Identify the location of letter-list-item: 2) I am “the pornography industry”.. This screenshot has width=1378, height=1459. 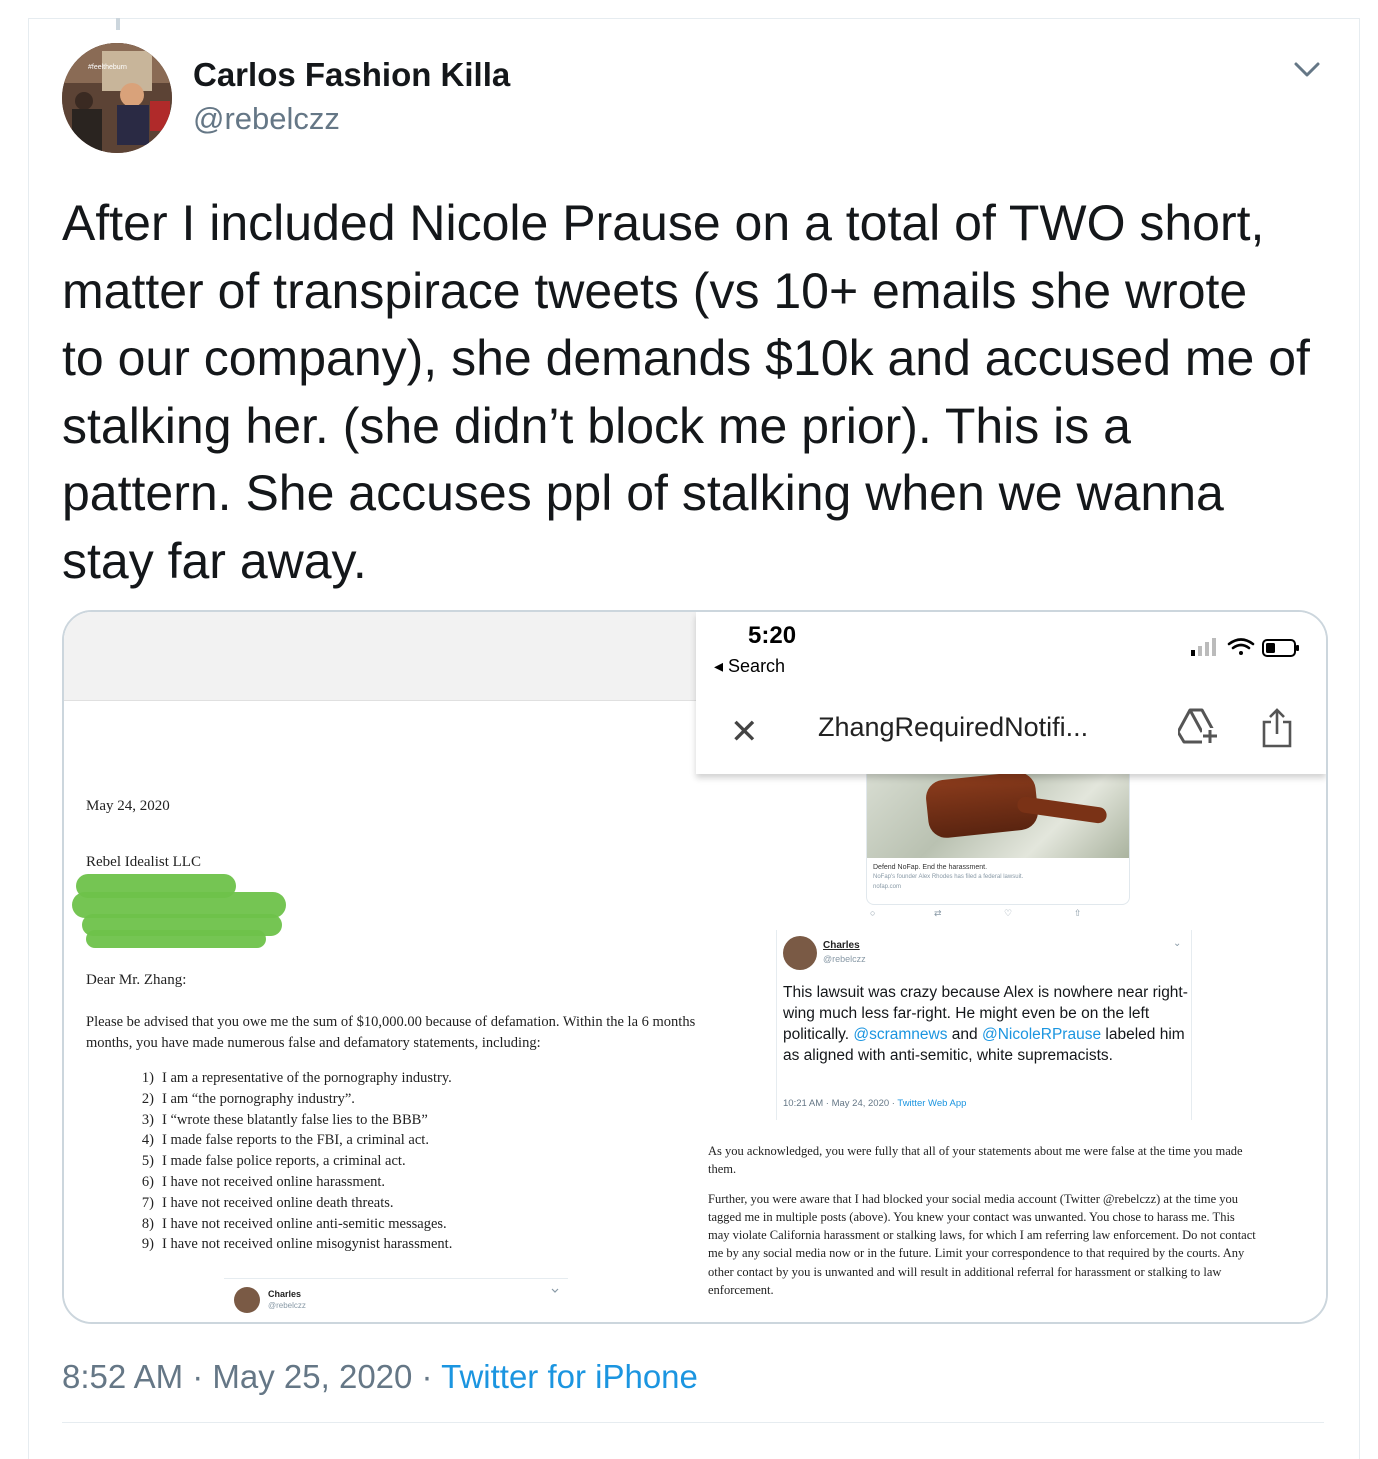
(248, 1098).